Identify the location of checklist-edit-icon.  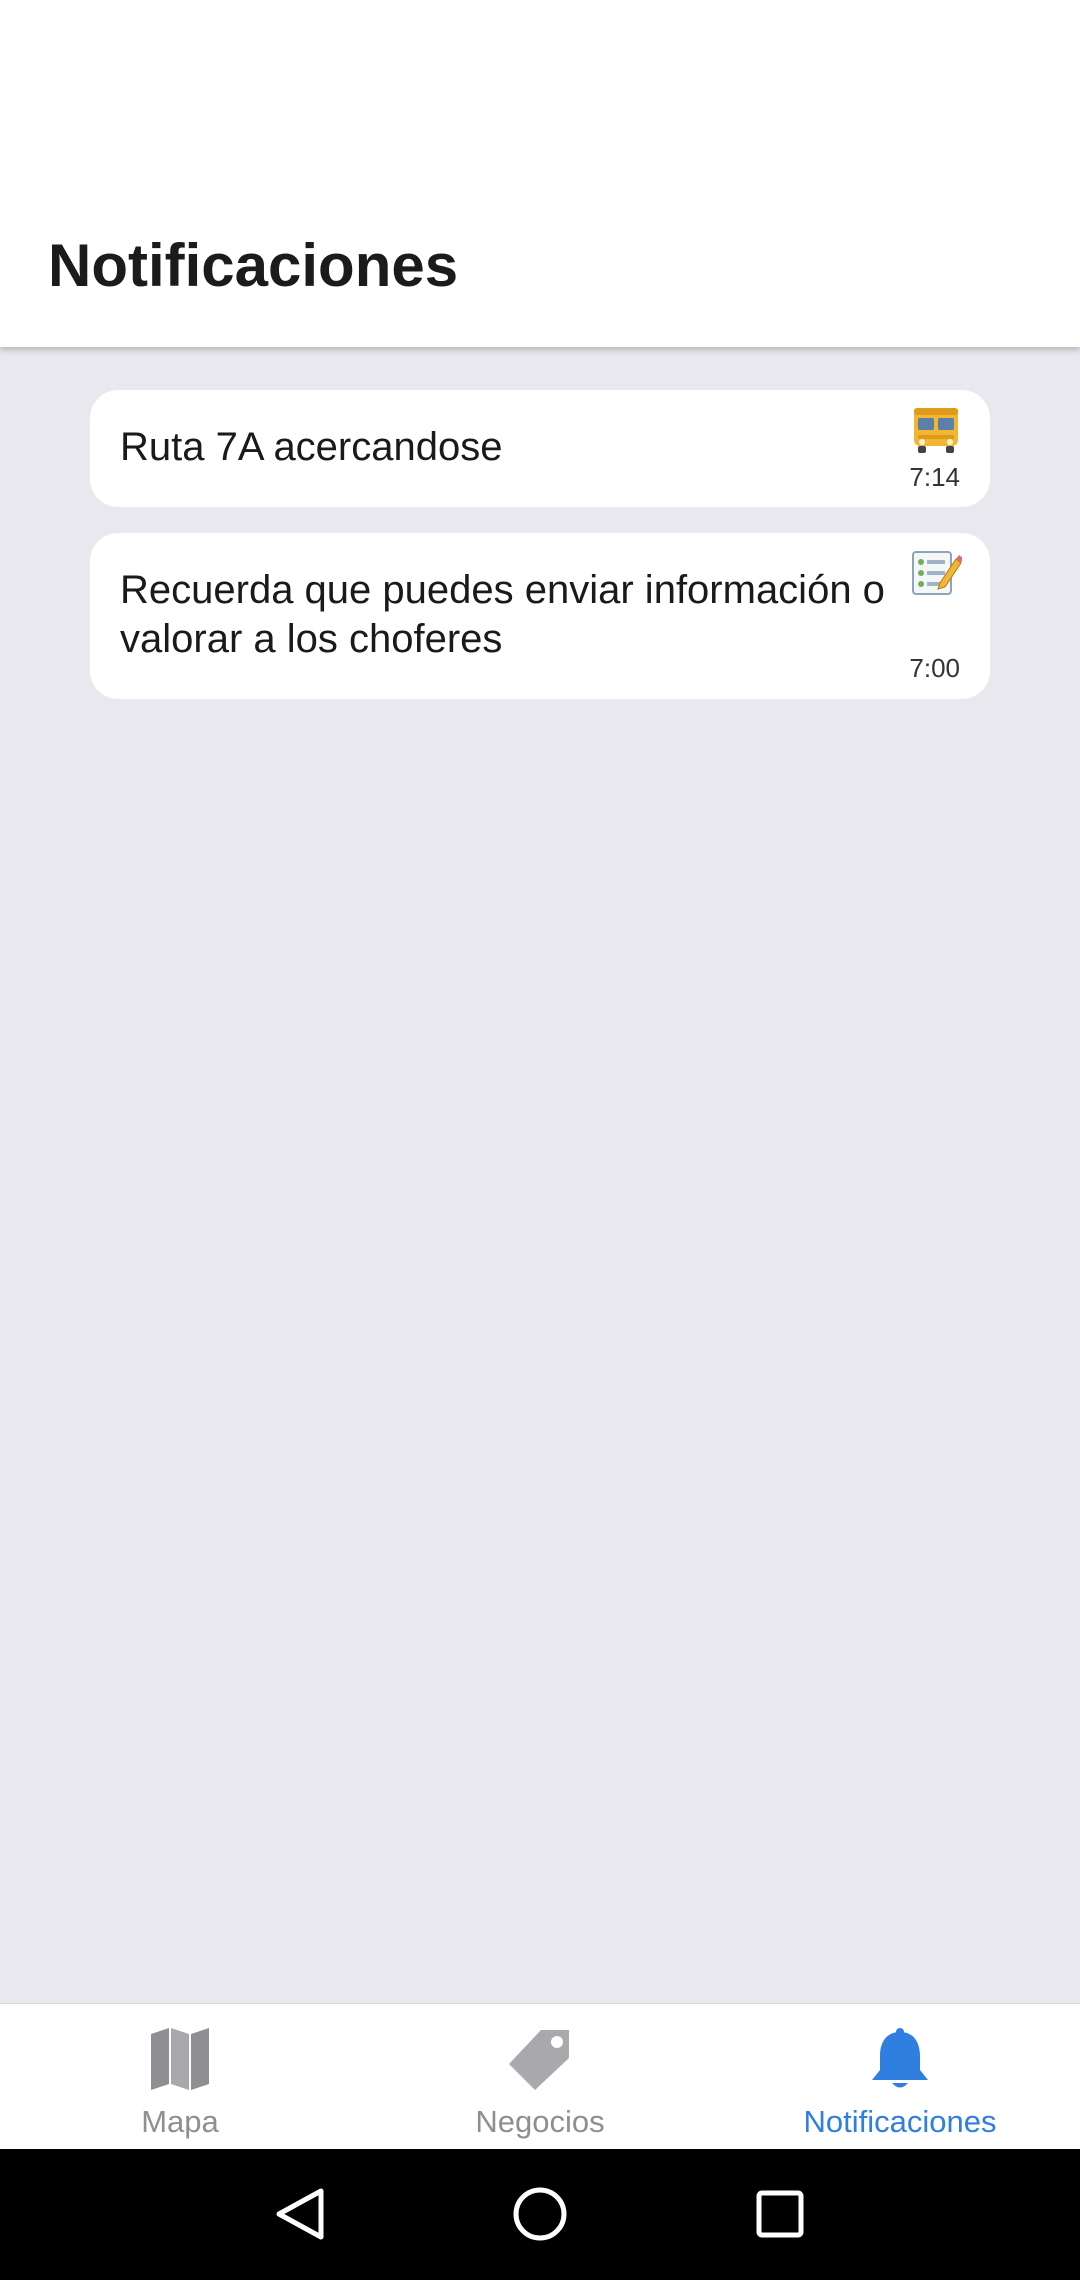
(937, 573).